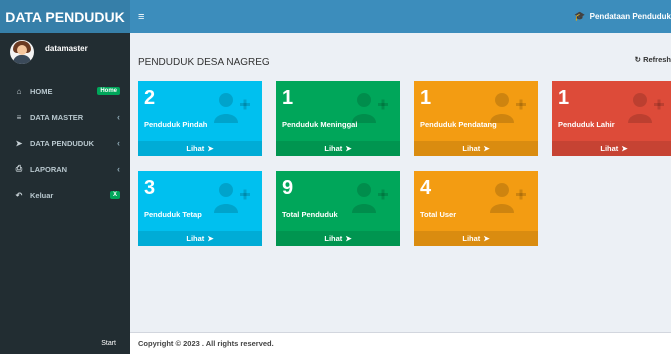  I want to click on stat-label: Penduduk Meninggal, so click(320, 124).